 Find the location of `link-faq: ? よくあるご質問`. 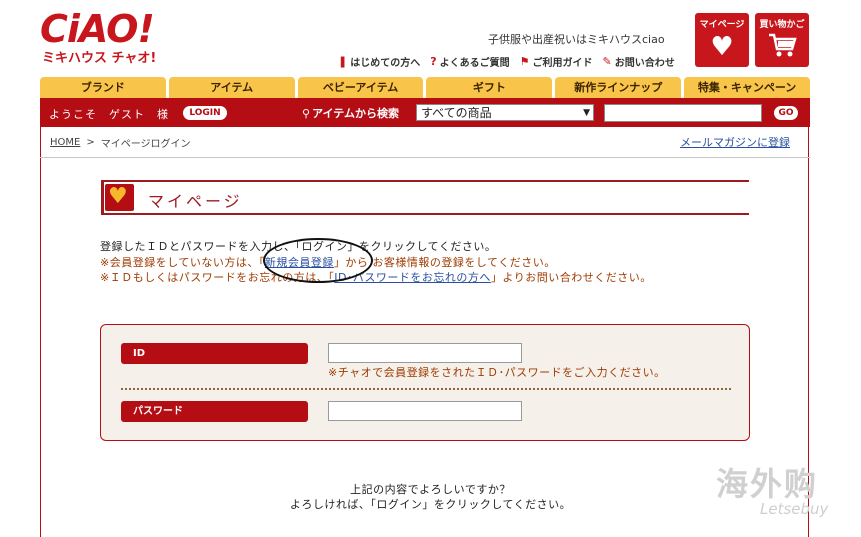

link-faq: ? よくあるご質問 is located at coordinates (469, 61).